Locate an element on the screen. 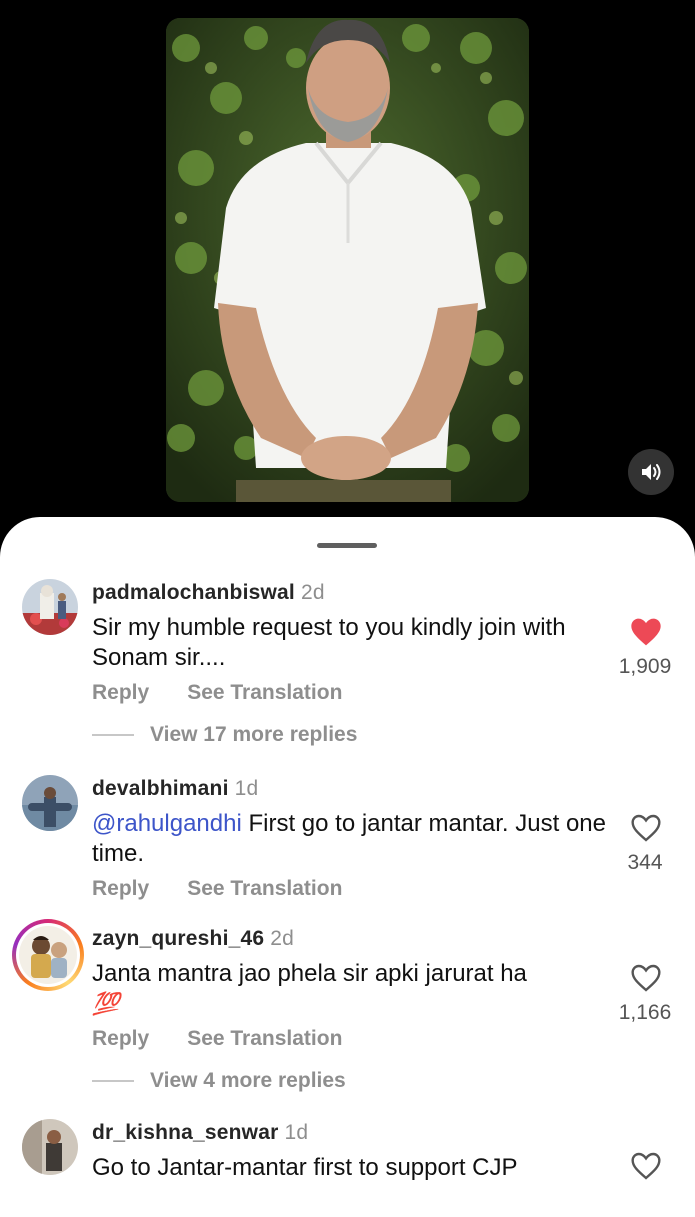 This screenshot has width=695, height=1217. mute-toggle-button is located at coordinates (651, 472).